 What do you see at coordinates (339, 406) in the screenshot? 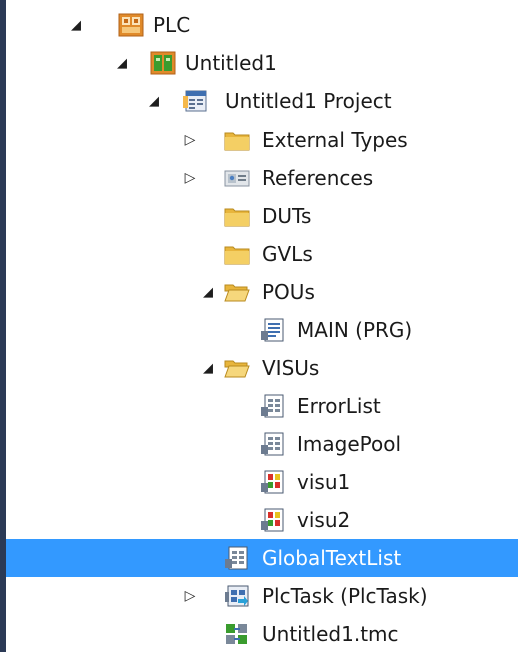
I see `tree-node-label: ErrorList` at bounding box center [339, 406].